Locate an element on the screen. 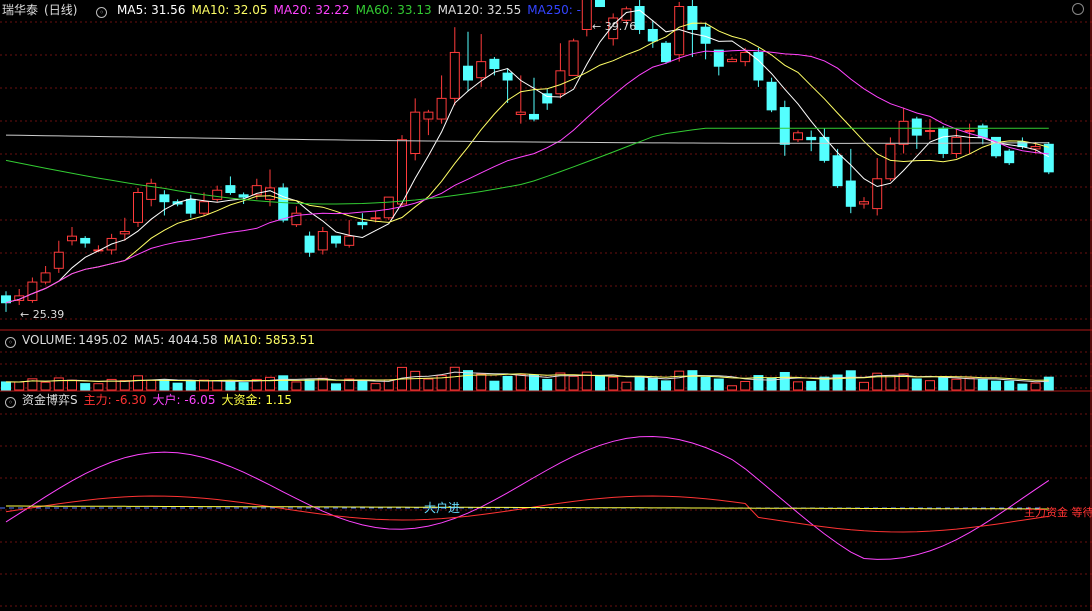 Image resolution: width=1092 pixels, height=611 pixels. volume-bars is located at coordinates (527, 378).